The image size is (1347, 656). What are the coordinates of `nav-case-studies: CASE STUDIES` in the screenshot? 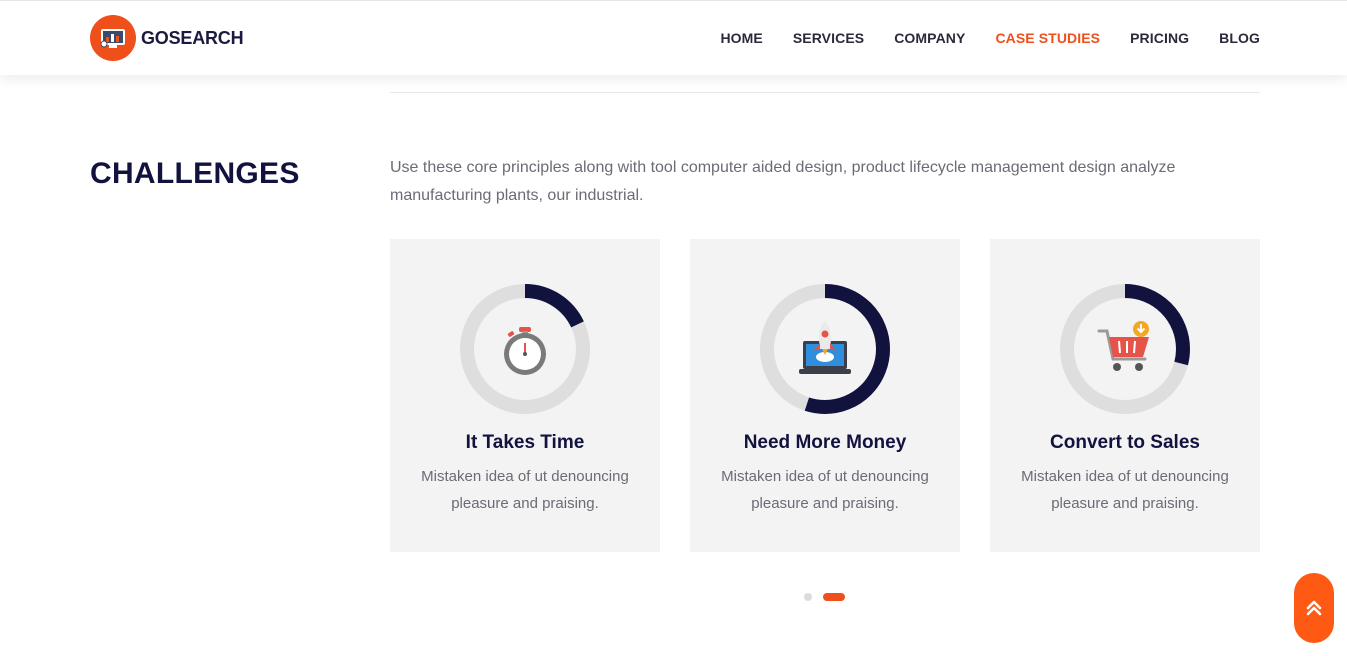 It's located at (1047, 38).